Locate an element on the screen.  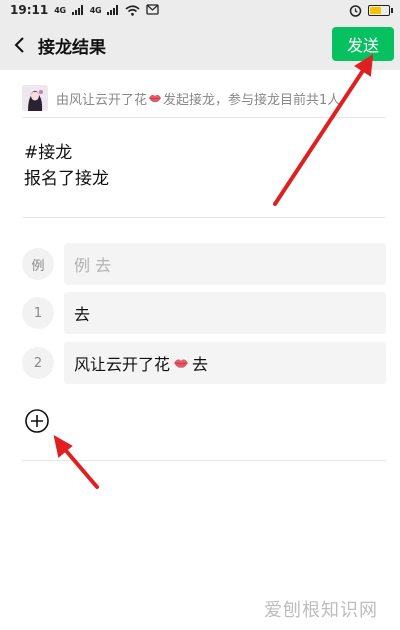
topic-hashtag: #接龙 is located at coordinates (48, 153).